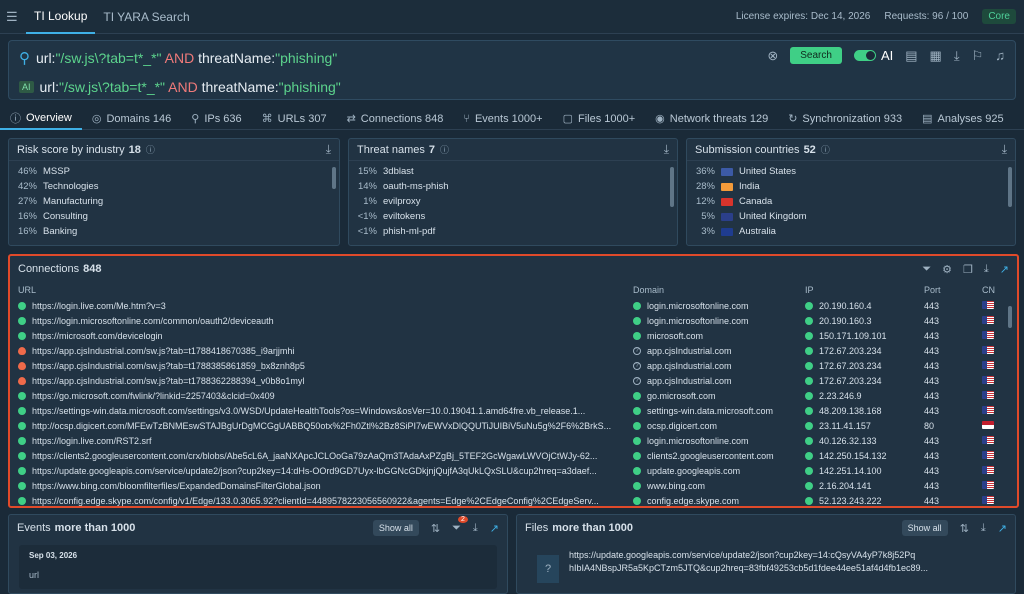 This screenshot has width=1024, height=594. Describe the element at coordinates (325, 336) in the screenshot. I see `url-cell: https://microsoft.com/devicelogin` at that location.